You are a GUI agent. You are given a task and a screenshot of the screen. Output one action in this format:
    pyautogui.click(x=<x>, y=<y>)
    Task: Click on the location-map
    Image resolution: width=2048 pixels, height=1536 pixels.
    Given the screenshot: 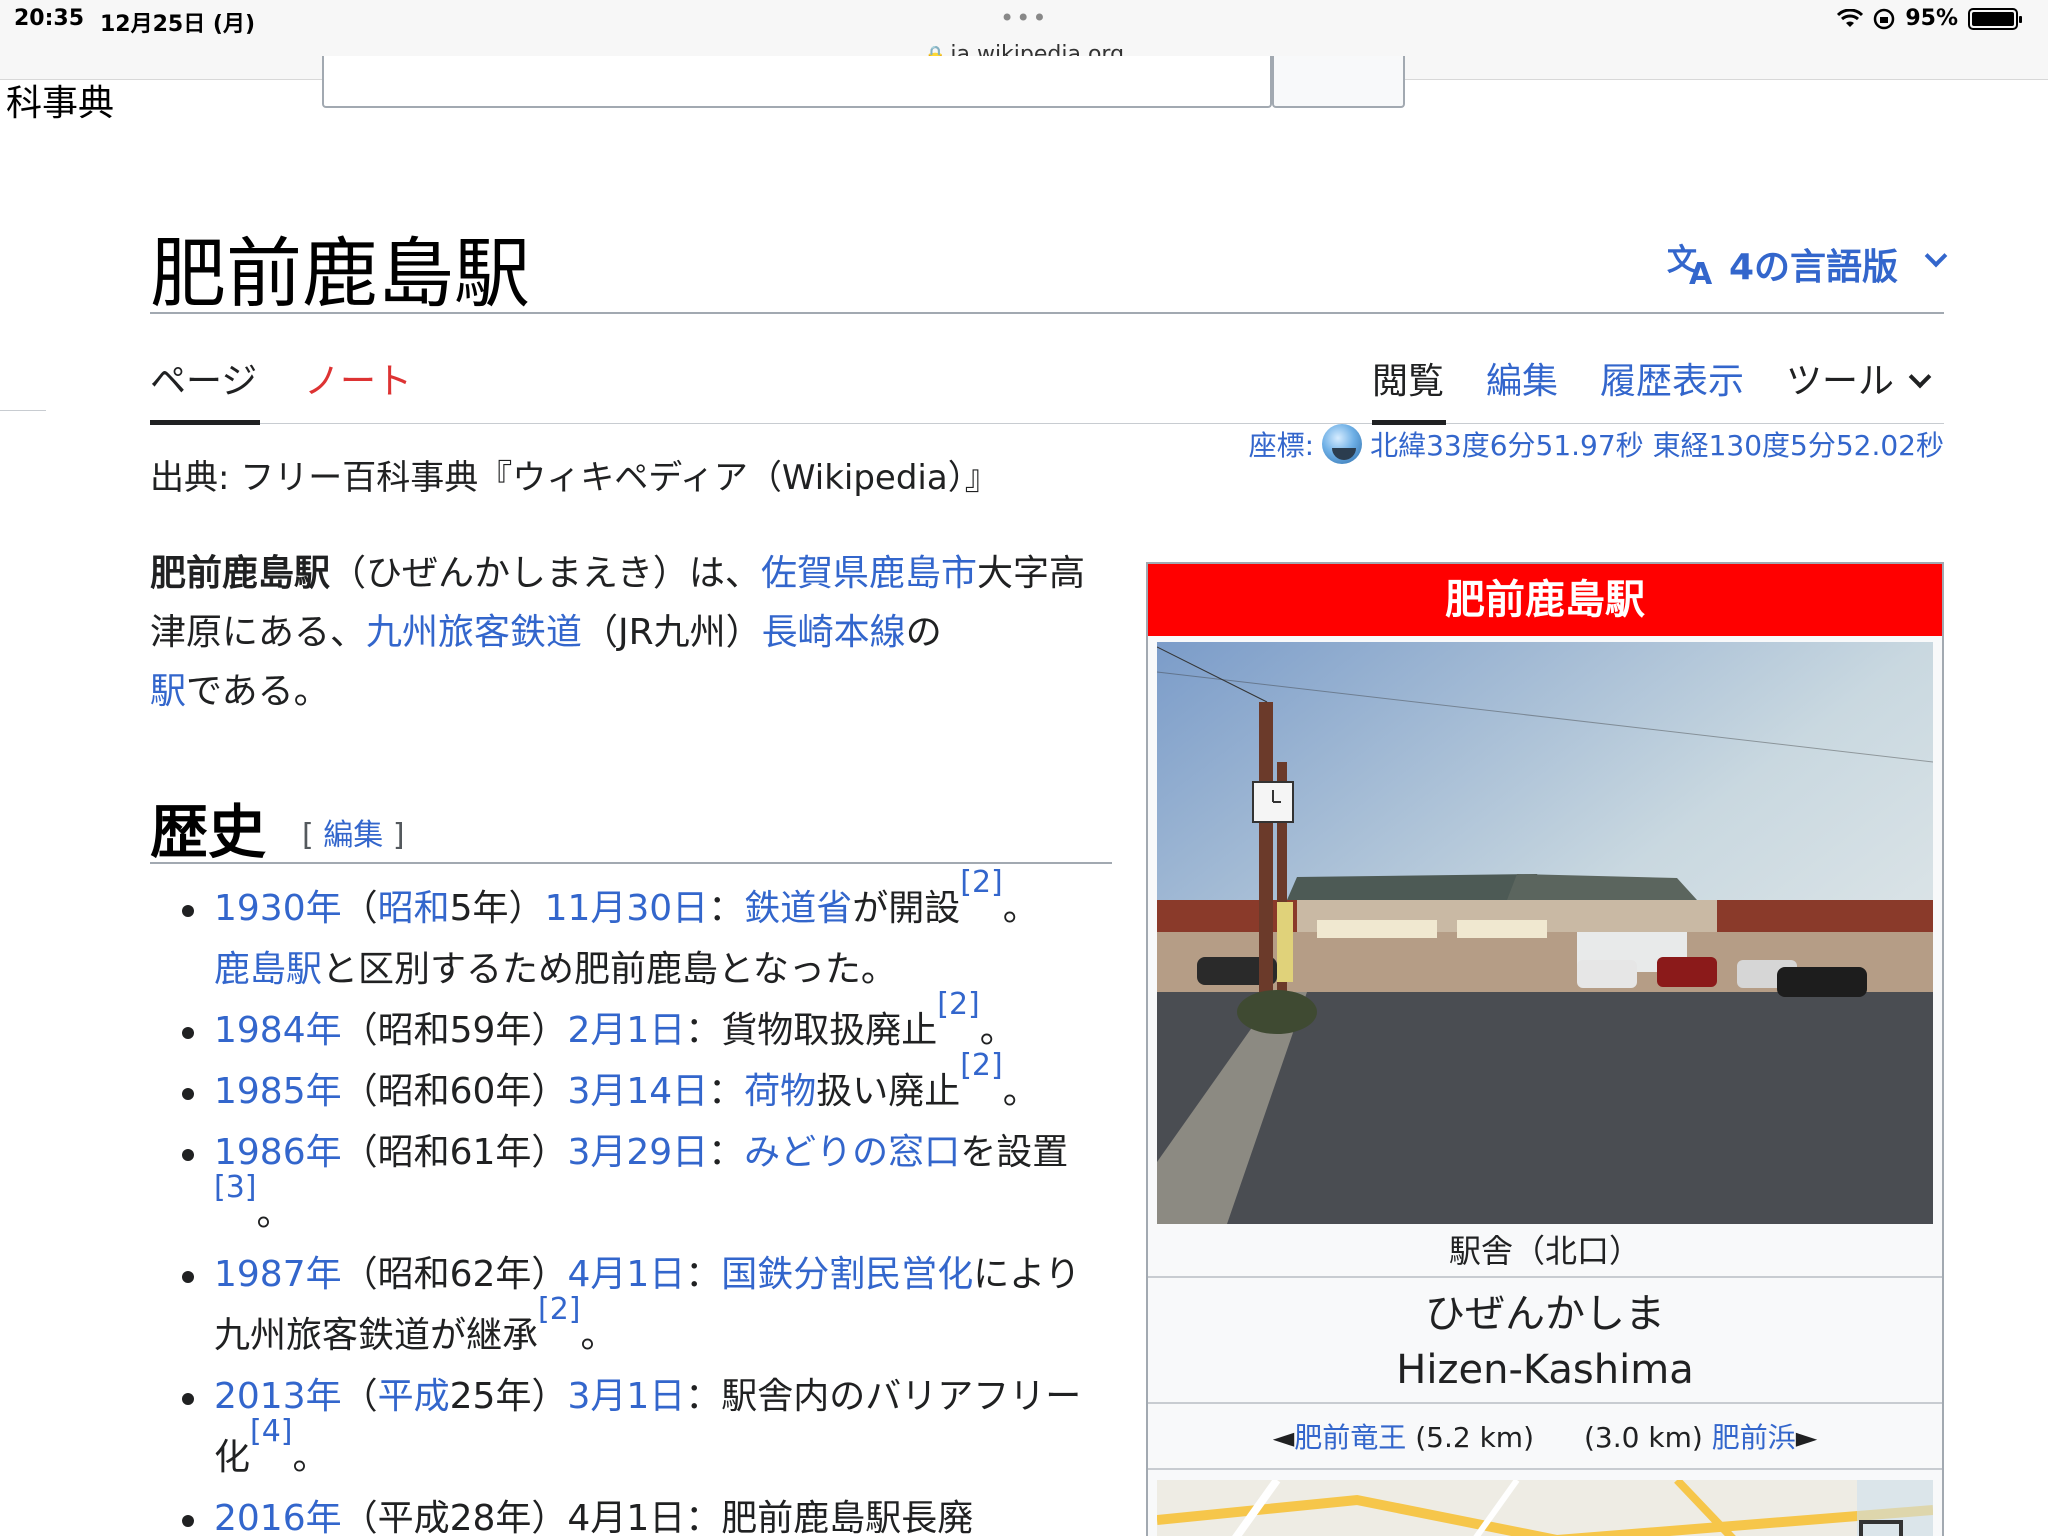 What is the action you would take?
    pyautogui.click(x=1545, y=1508)
    